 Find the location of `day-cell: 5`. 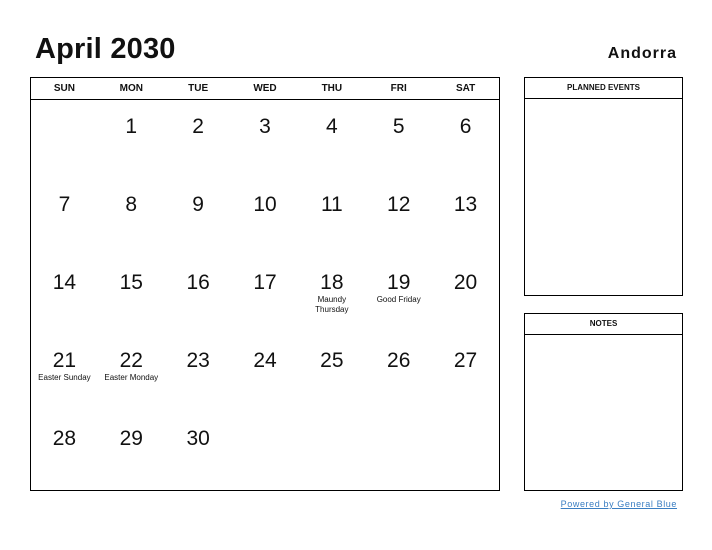

day-cell: 5 is located at coordinates (398, 139).